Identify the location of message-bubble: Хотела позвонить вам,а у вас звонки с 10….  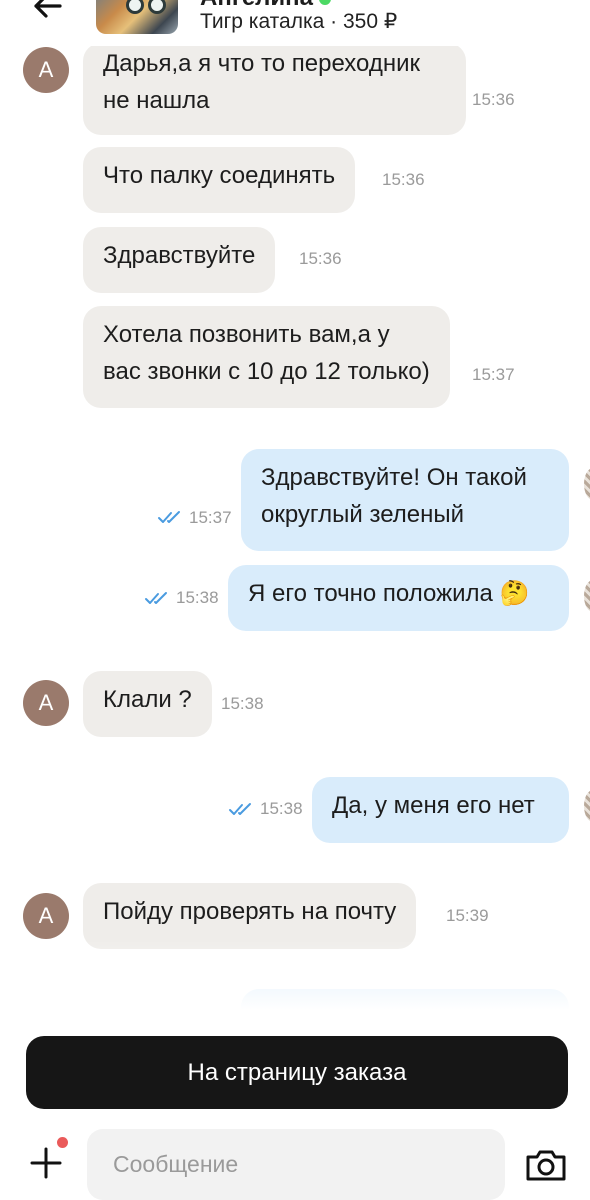
(266, 357).